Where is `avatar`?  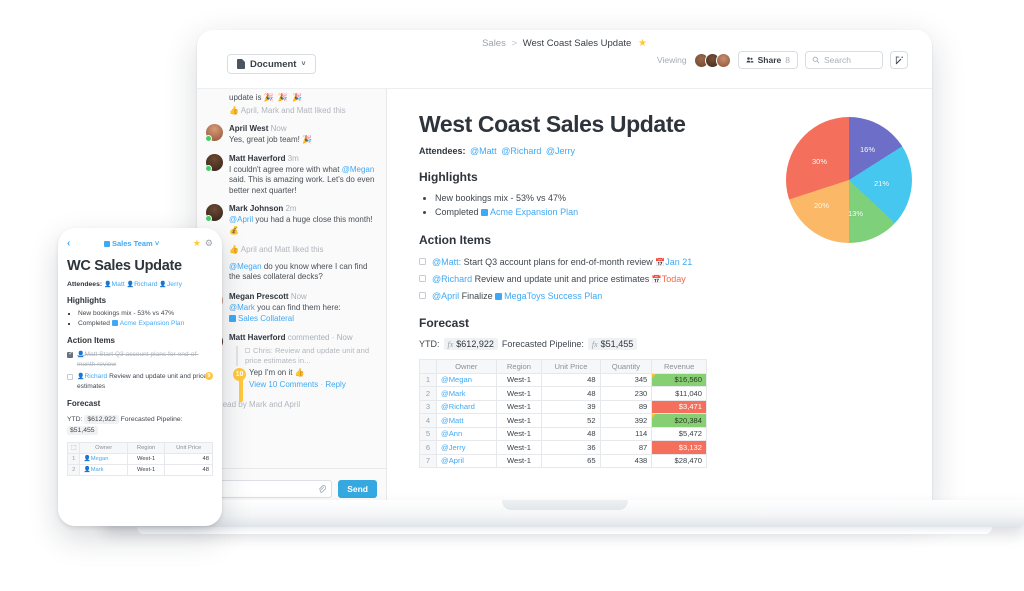 avatar is located at coordinates (723, 60).